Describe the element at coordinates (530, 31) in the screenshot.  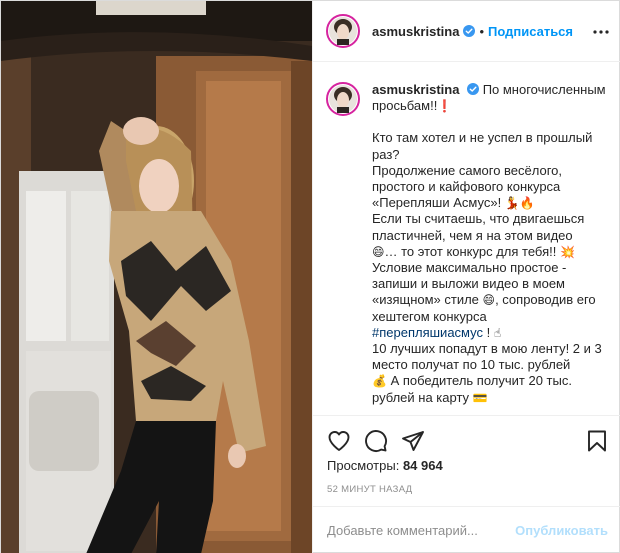
I see `follow-button: Подписаться` at that location.